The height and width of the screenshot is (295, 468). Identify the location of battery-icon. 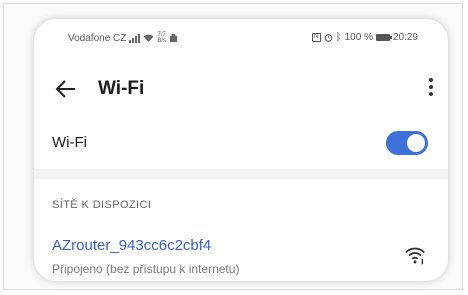
(383, 37).